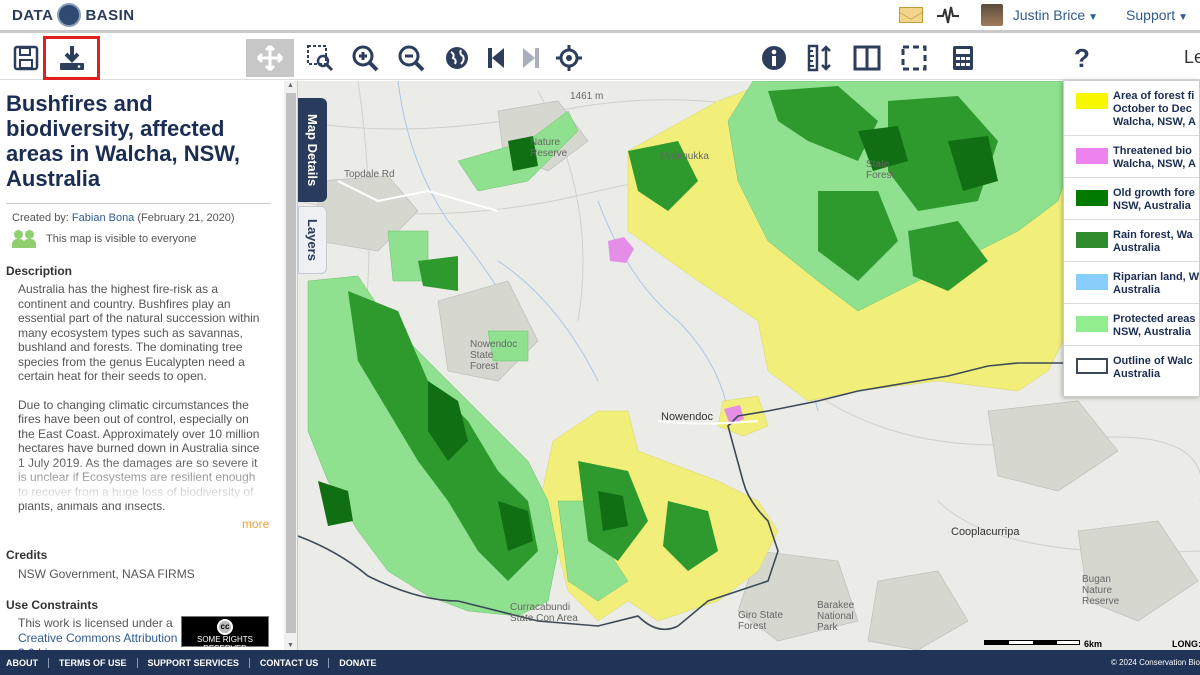 The height and width of the screenshot is (675, 1200). I want to click on legend-item: Old growth fore NSW, Australia, so click(1131, 199).